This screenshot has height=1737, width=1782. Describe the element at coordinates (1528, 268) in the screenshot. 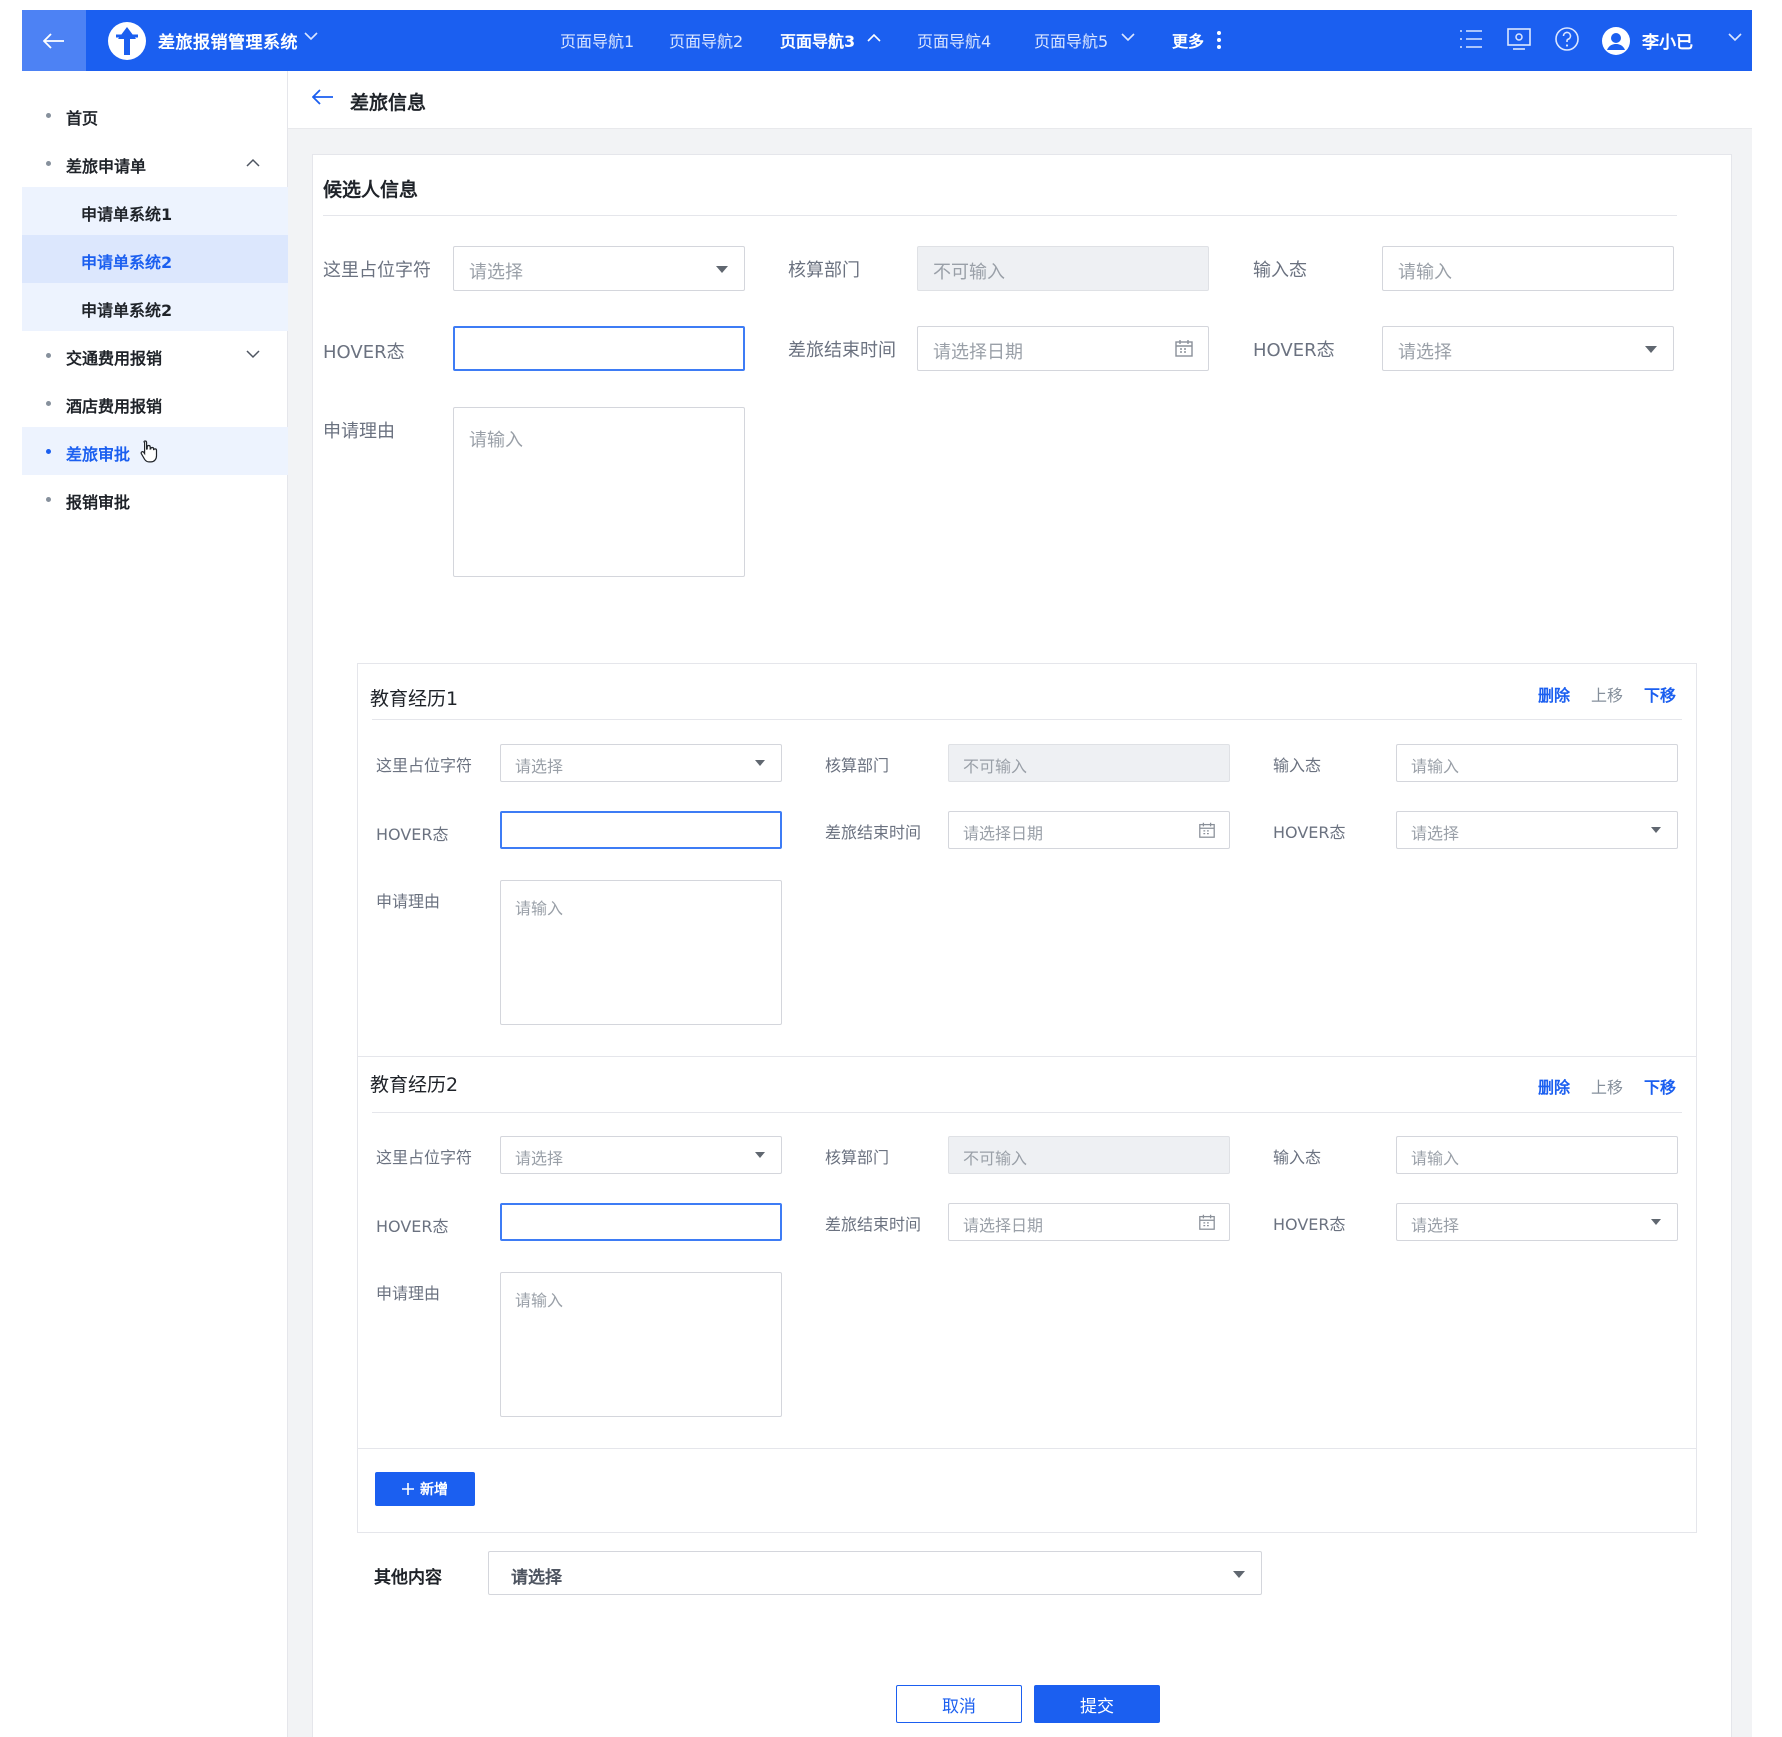

I see `input-state-field: 请输入` at that location.